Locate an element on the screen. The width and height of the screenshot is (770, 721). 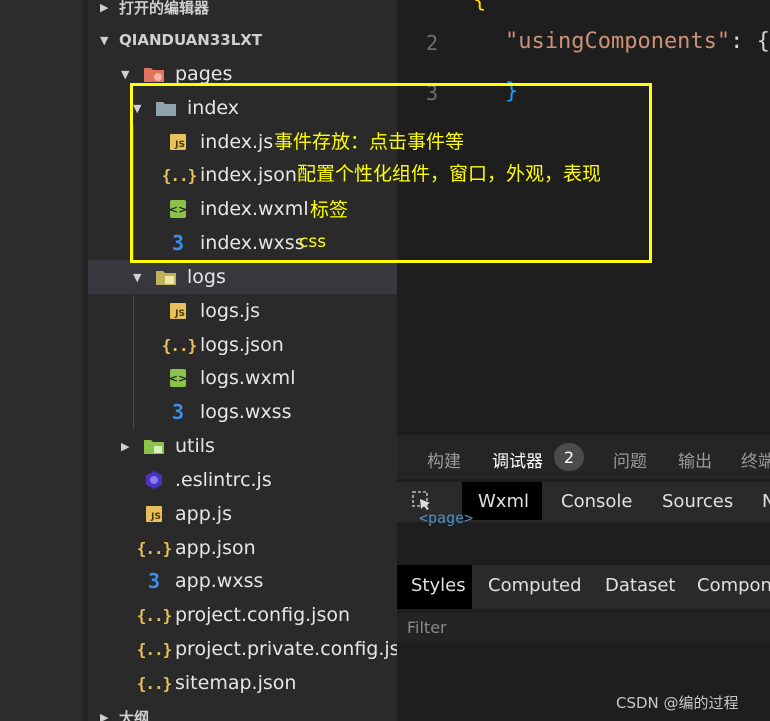
tree-item-logs-wxss: 3 logs.wxss is located at coordinates (242, 412).